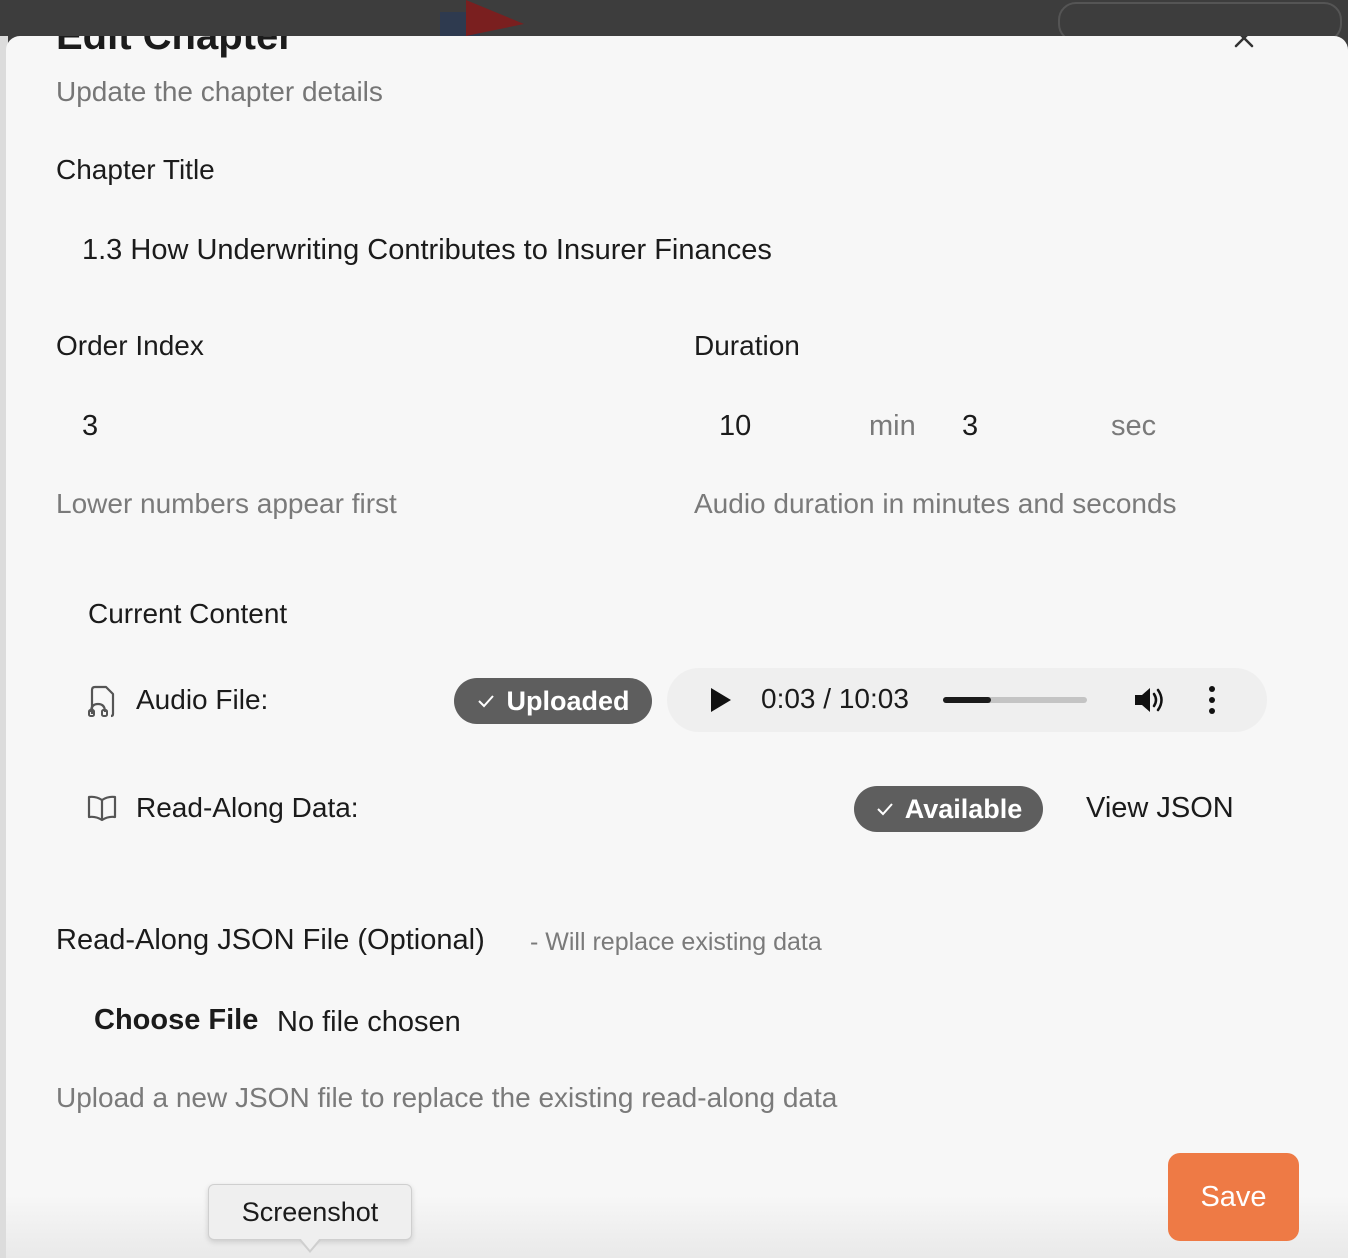 The image size is (1348, 1258). I want to click on audio-badge-text: Uploaded, so click(568, 700).